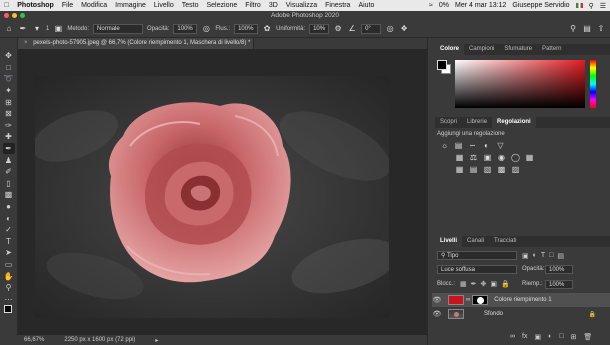 The image size is (610, 345). Describe the element at coordinates (253, 5) in the screenshot. I see `menu-filtro: Filtro` at that location.